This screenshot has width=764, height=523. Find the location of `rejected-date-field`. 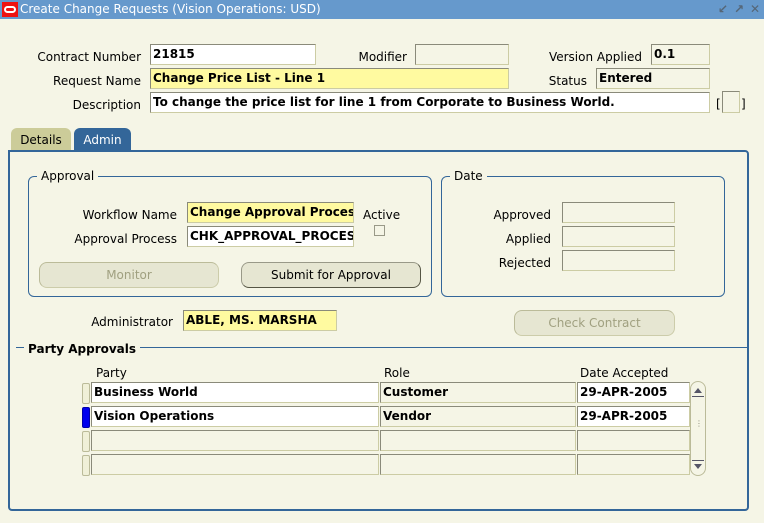

rejected-date-field is located at coordinates (618, 260).